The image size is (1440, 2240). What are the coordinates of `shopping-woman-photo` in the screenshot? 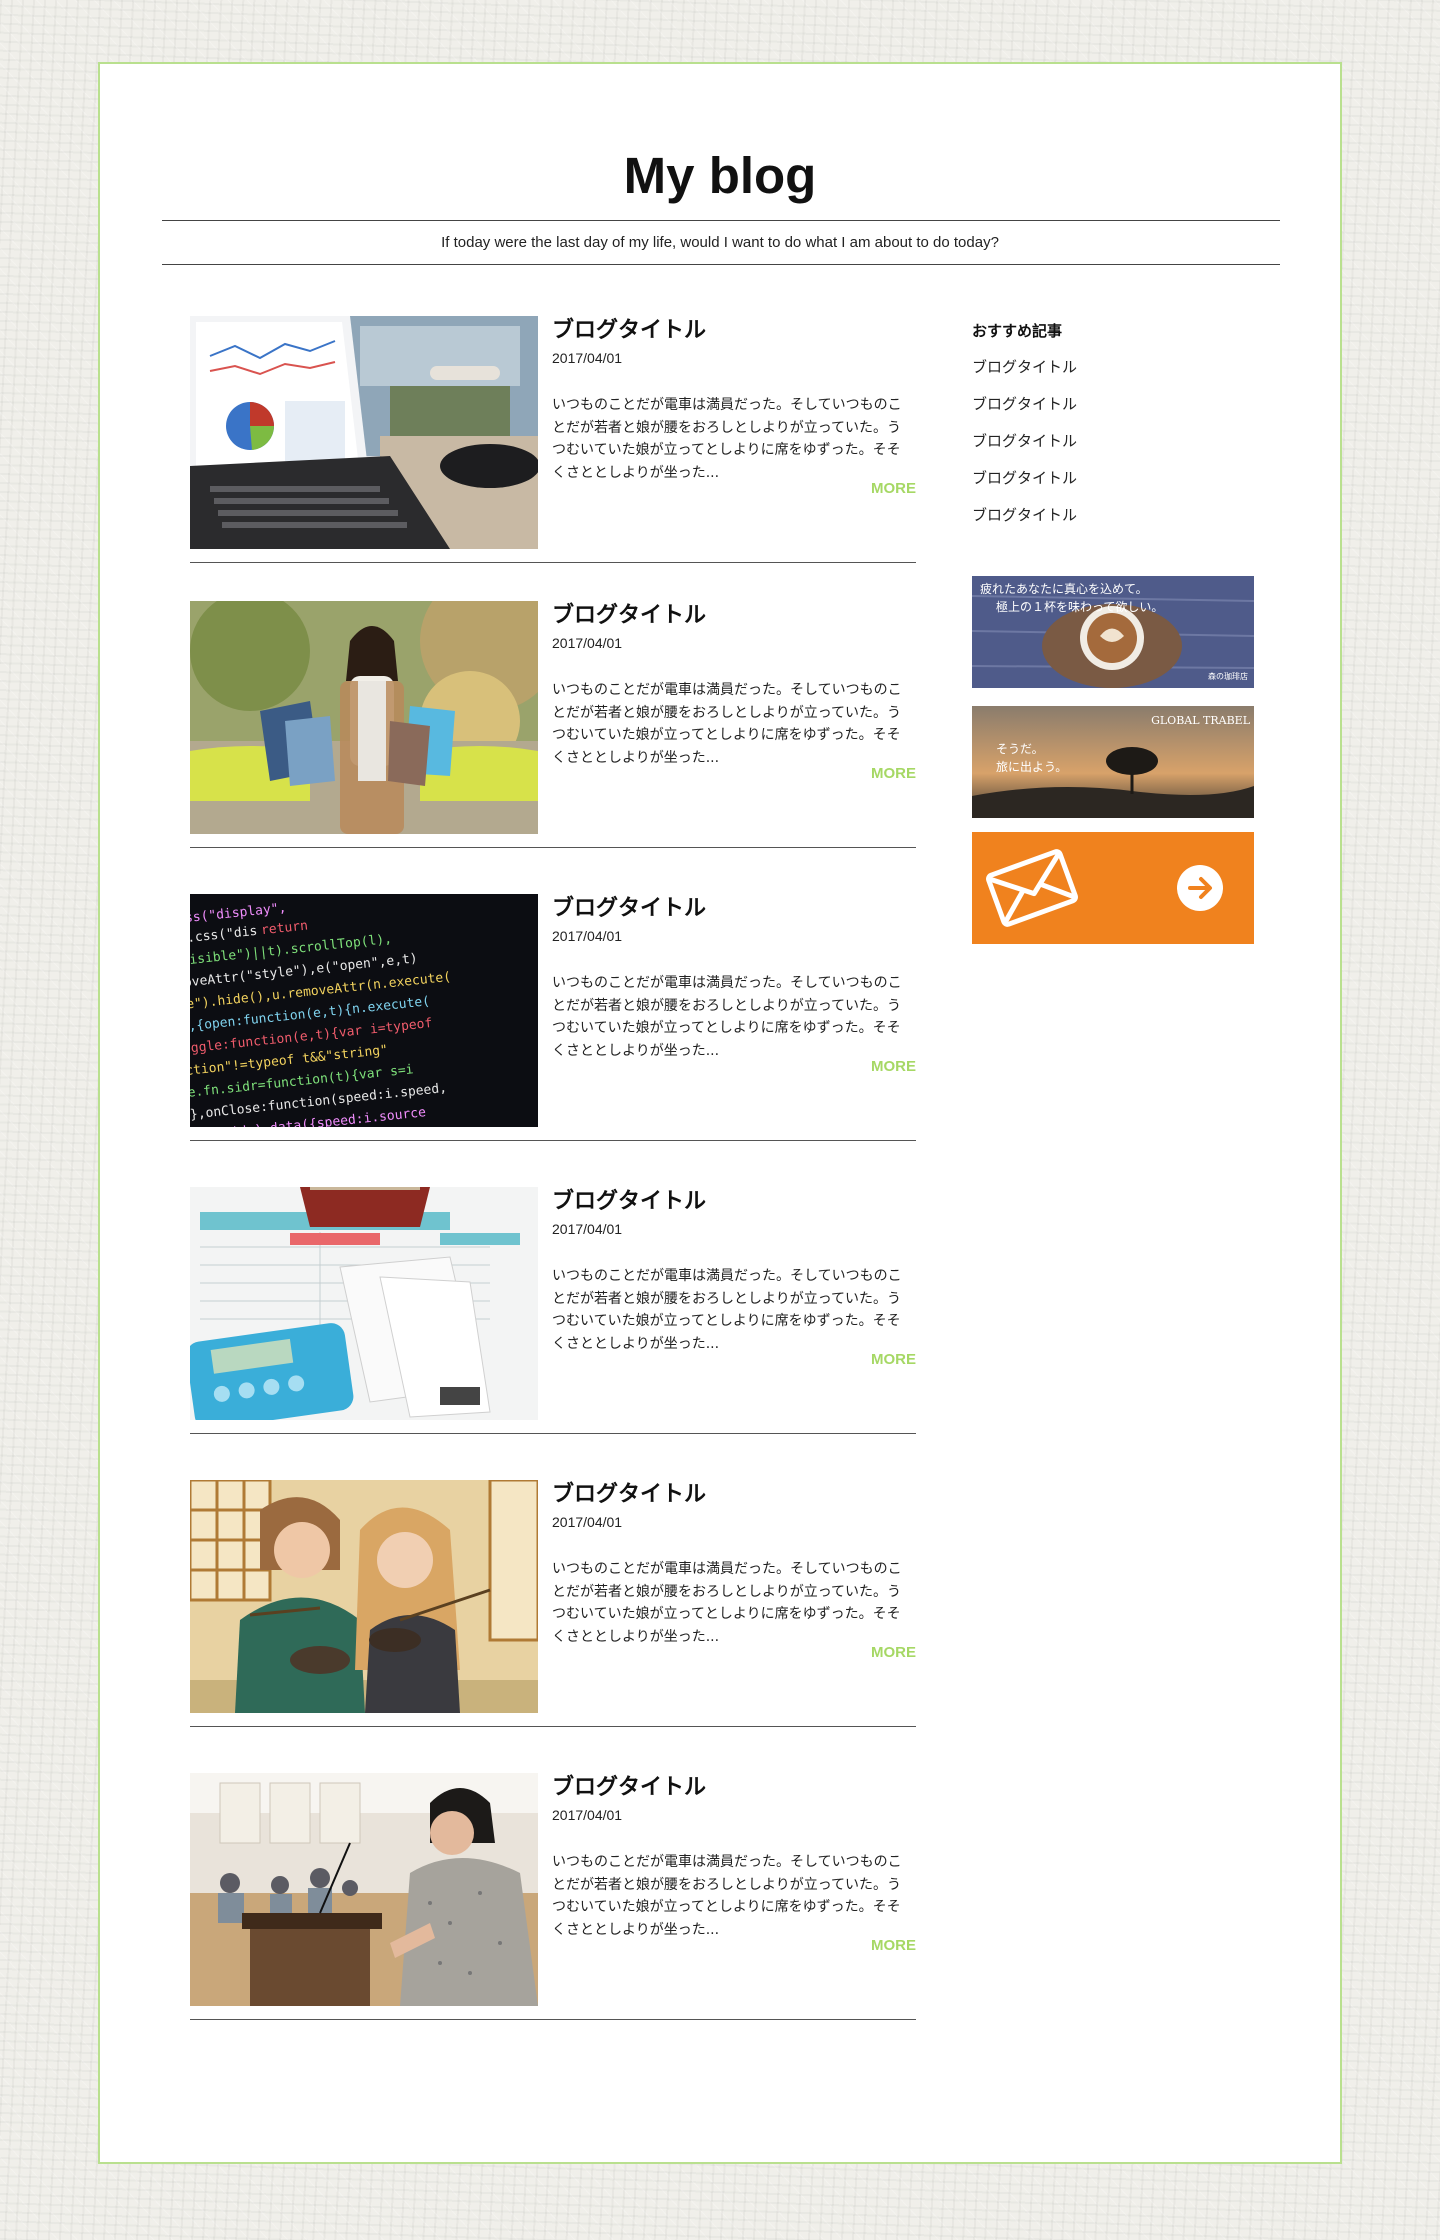 It's located at (364, 717).